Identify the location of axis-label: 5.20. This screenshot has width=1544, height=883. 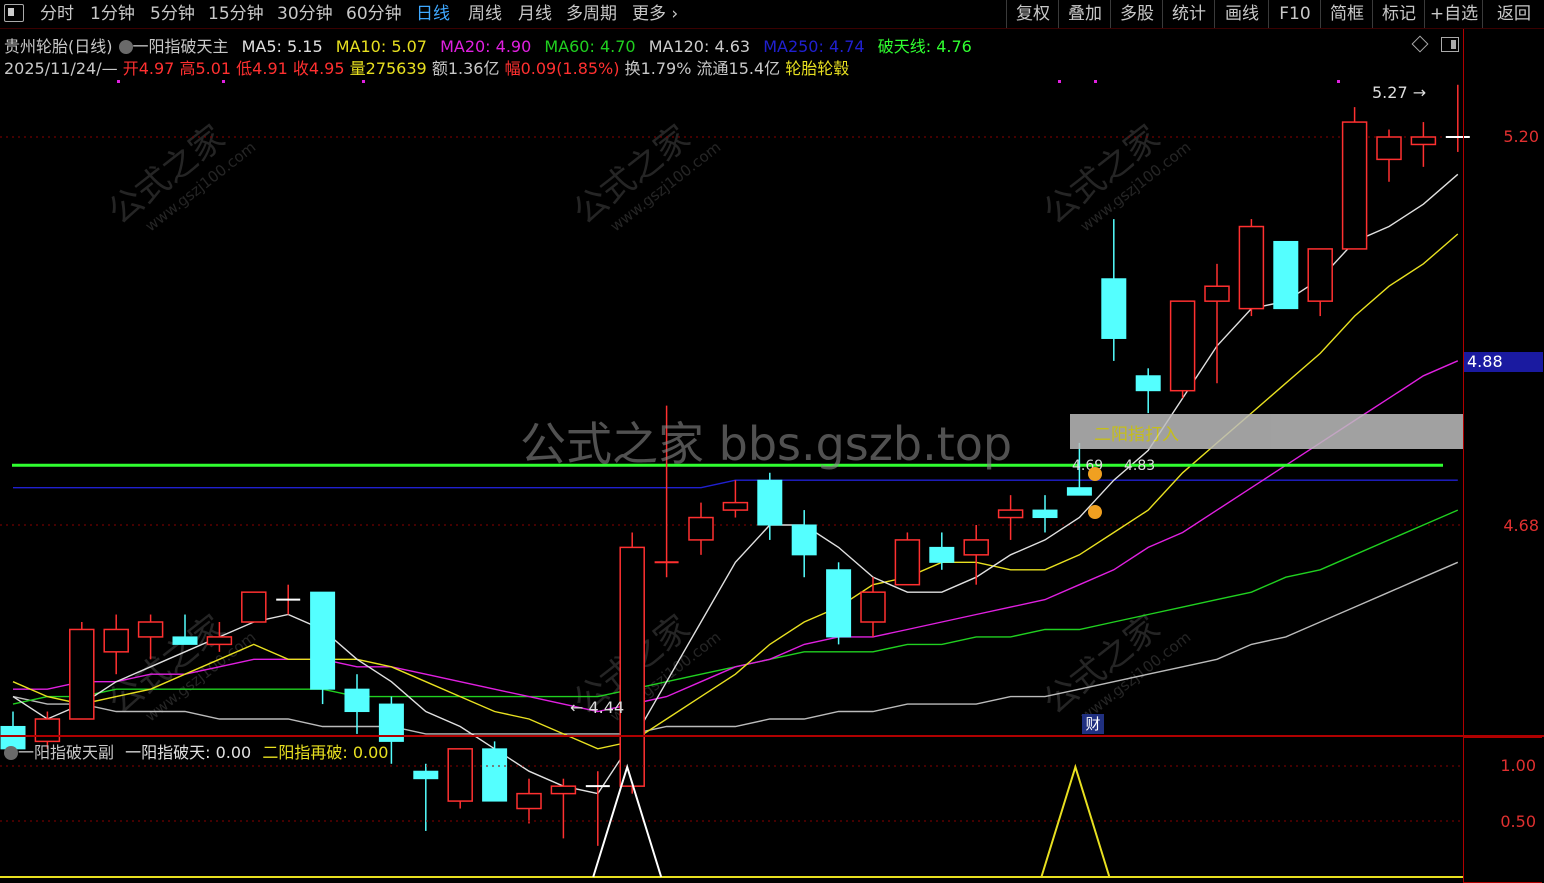
(1521, 136).